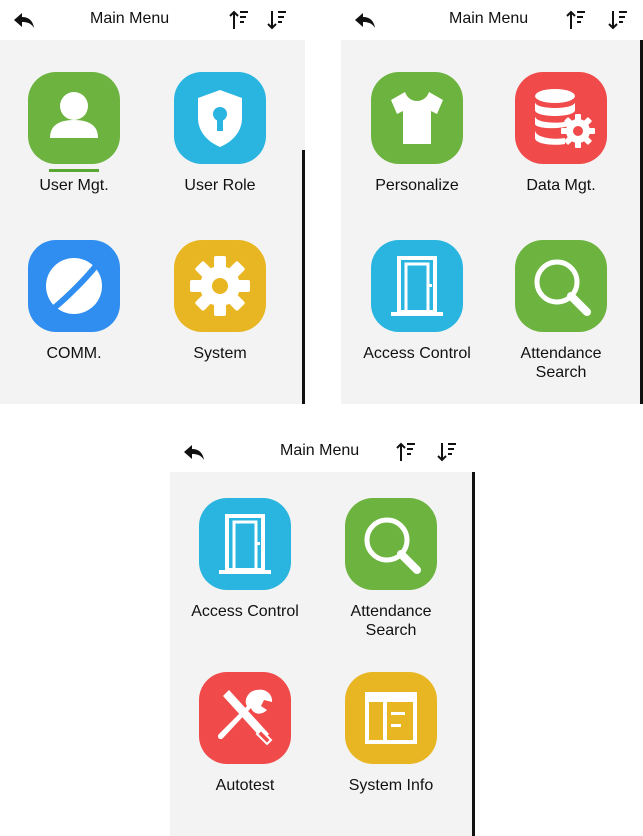 The width and height of the screenshot is (643, 836). Describe the element at coordinates (391, 785) in the screenshot. I see `tile-label: System Info` at that location.